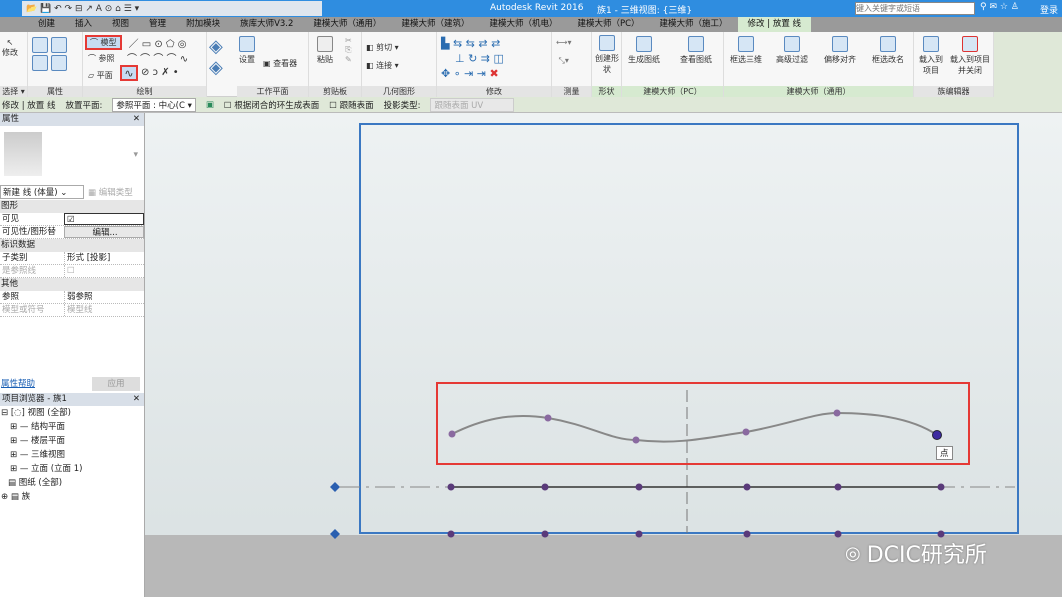 This screenshot has height=597, width=1062. I want to click on watermark: ◎ DCIC研究所, so click(916, 553).